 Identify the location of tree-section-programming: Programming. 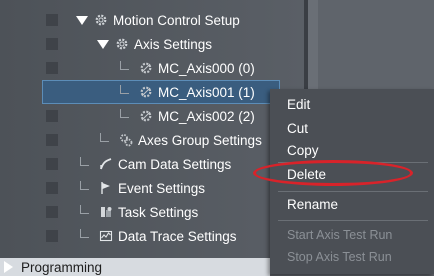
(135, 267).